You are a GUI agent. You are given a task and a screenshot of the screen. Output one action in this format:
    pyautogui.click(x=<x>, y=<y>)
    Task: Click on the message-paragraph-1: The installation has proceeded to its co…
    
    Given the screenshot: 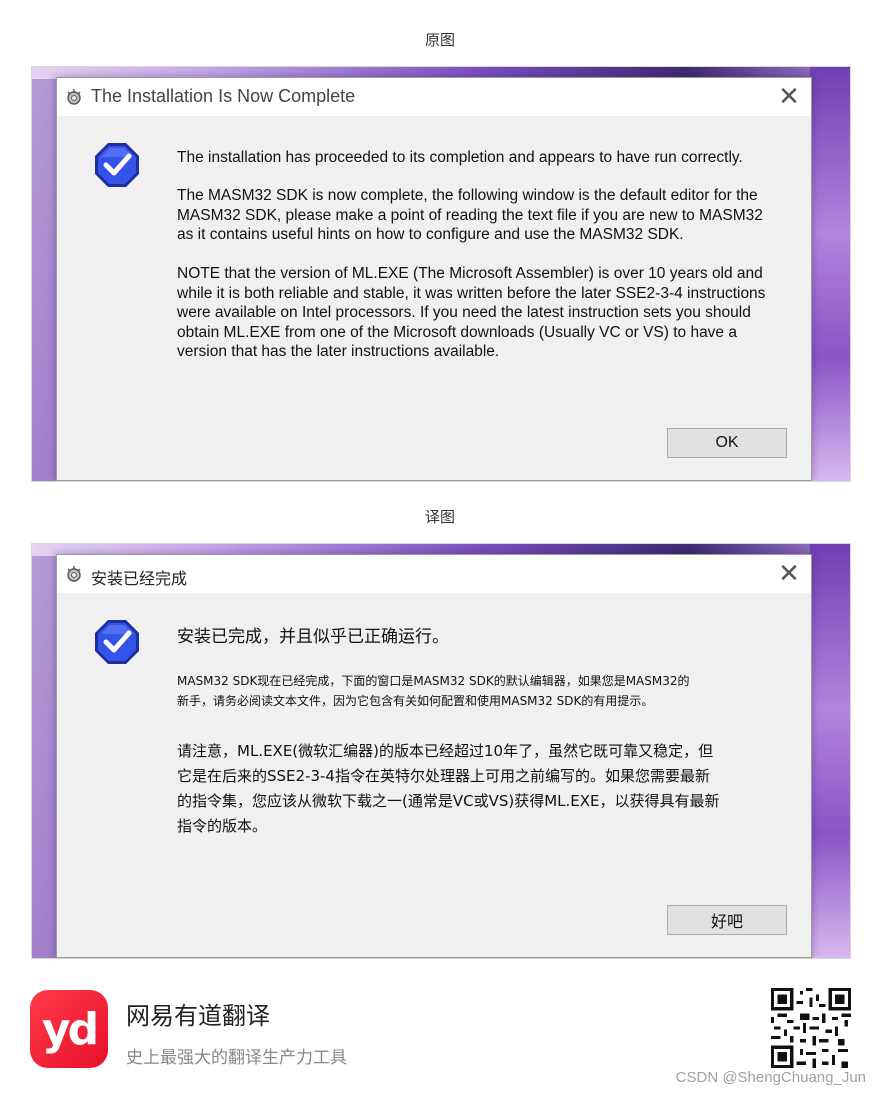 What is the action you would take?
    pyautogui.click(x=480, y=158)
    